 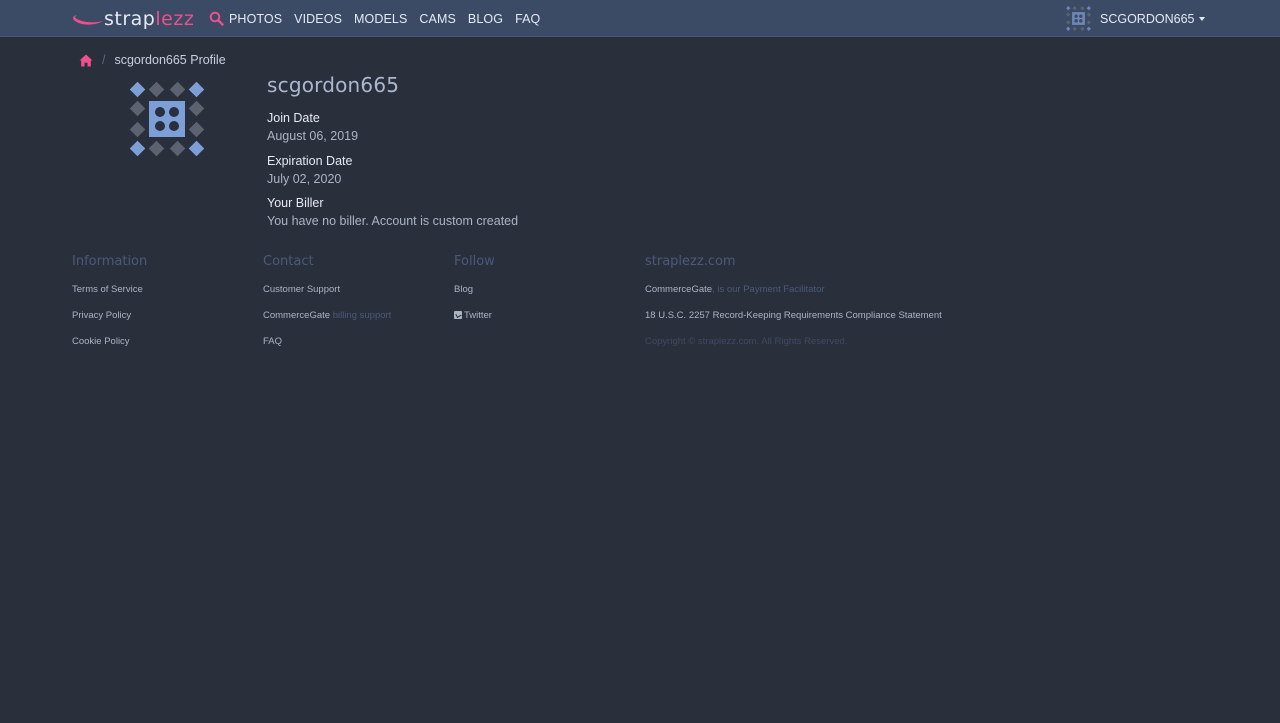 I want to click on footer-site-heading: straplezz.com, so click(x=690, y=261).